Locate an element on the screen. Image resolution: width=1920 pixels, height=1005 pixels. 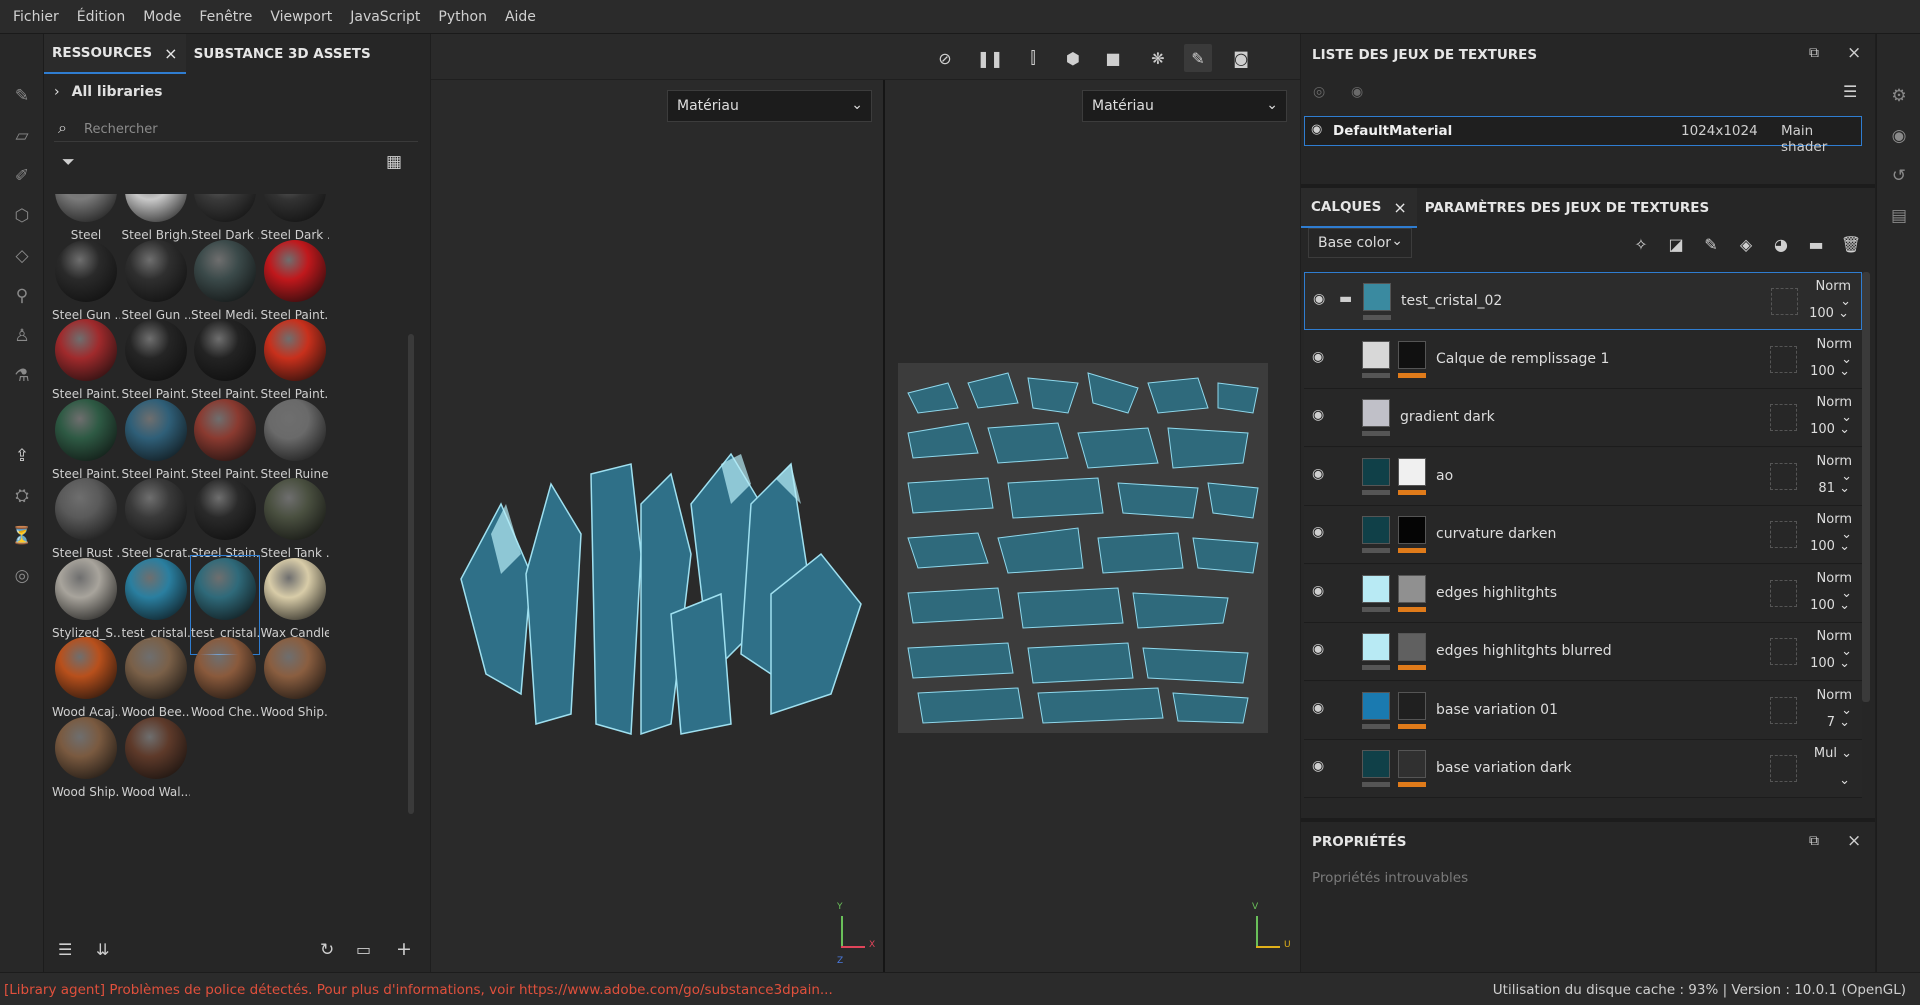
menu-item-5: JavaScript is located at coordinates (385, 17).